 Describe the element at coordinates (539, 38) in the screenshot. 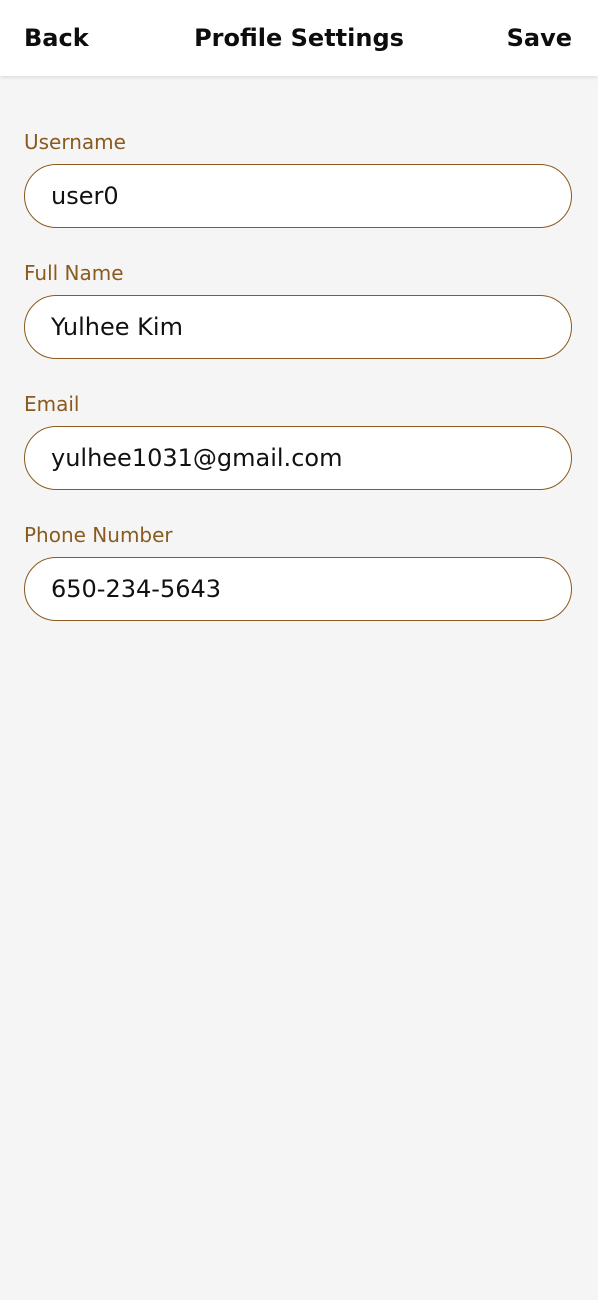

I see `save-button: Save` at that location.